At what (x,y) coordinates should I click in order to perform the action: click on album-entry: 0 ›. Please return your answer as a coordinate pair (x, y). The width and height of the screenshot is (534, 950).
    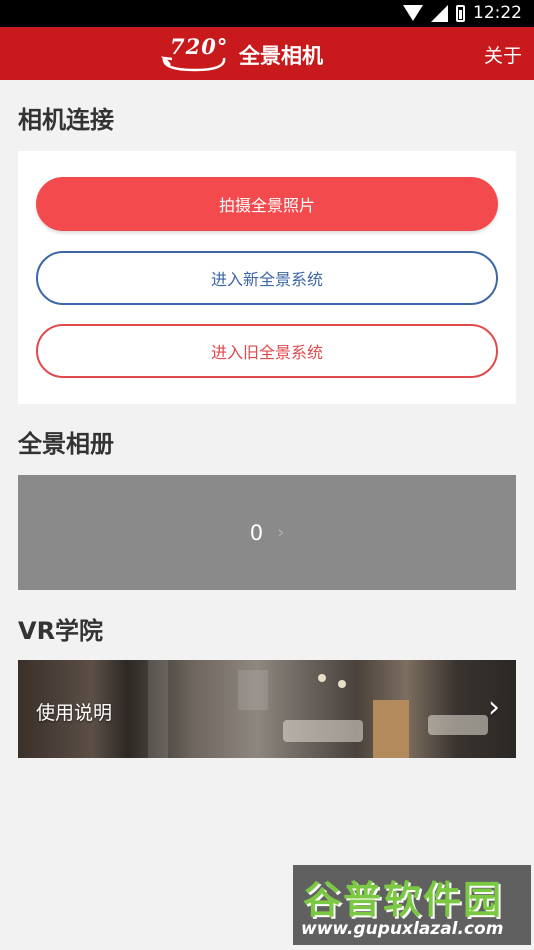
    Looking at the image, I should click on (267, 532).